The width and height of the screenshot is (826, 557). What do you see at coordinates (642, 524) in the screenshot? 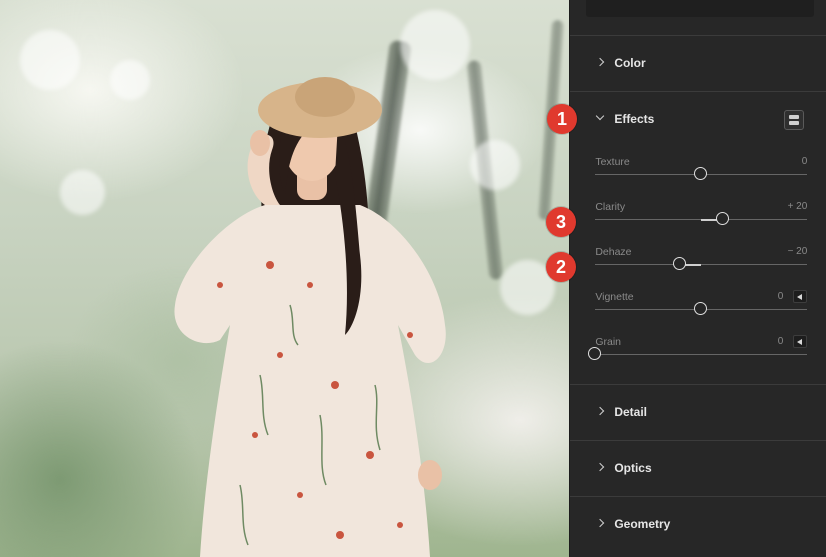
I see `section-geometry-label: Geometry` at bounding box center [642, 524].